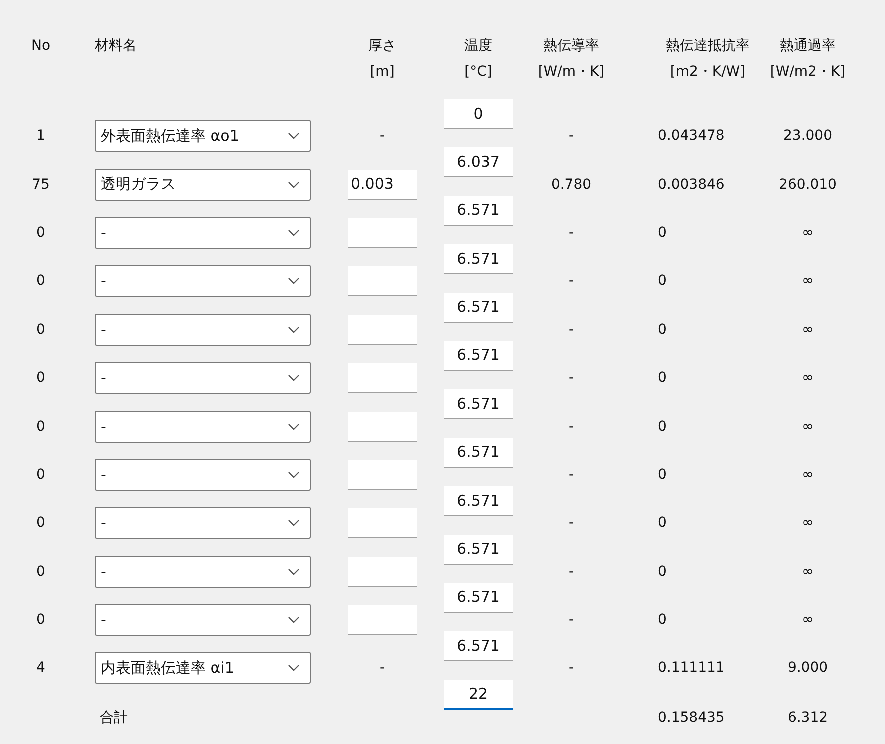  What do you see at coordinates (691, 718) in the screenshot?
I see `total-resistance: 0.158435` at bounding box center [691, 718].